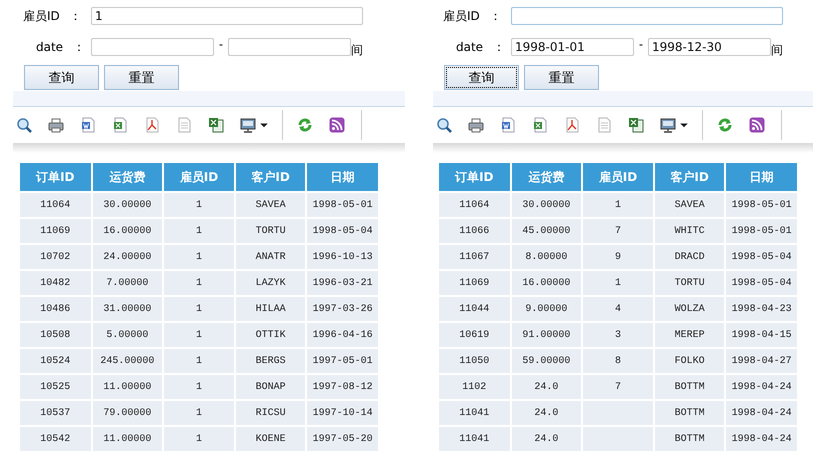  Describe the element at coordinates (618, 309) in the screenshot. I see `table-cell: 4` at that location.